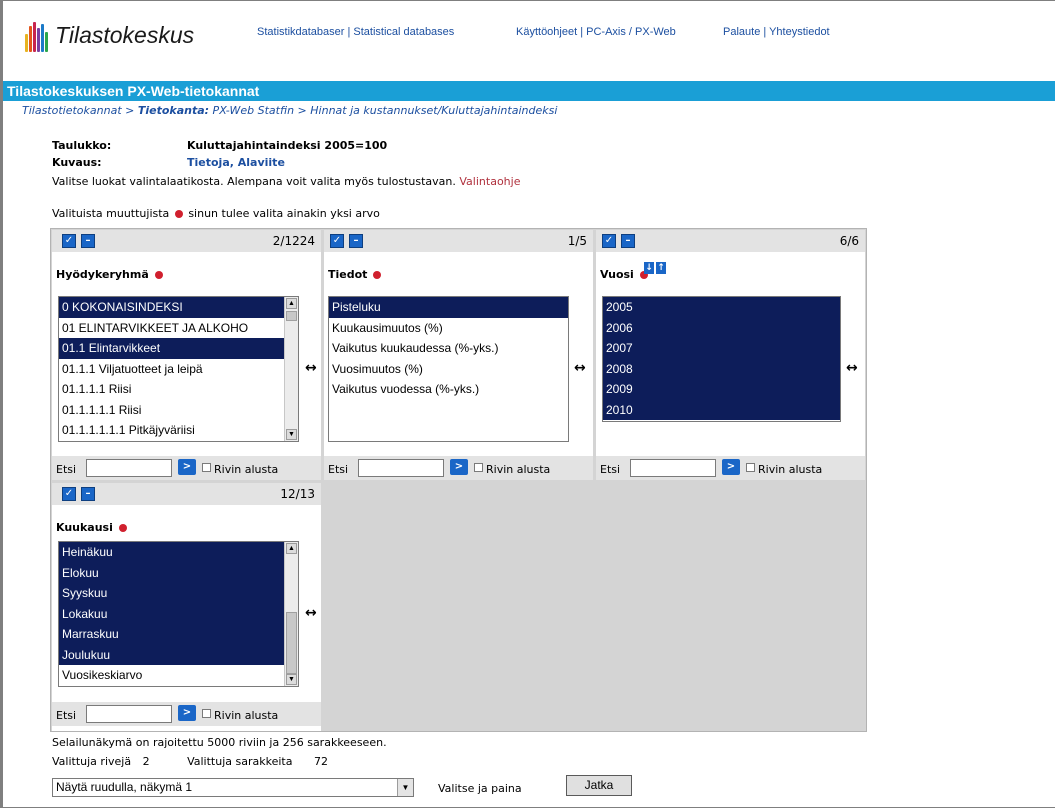 This screenshot has height=808, width=1055. What do you see at coordinates (448, 307) in the screenshot?
I see `list-item: Pisteluku` at bounding box center [448, 307].